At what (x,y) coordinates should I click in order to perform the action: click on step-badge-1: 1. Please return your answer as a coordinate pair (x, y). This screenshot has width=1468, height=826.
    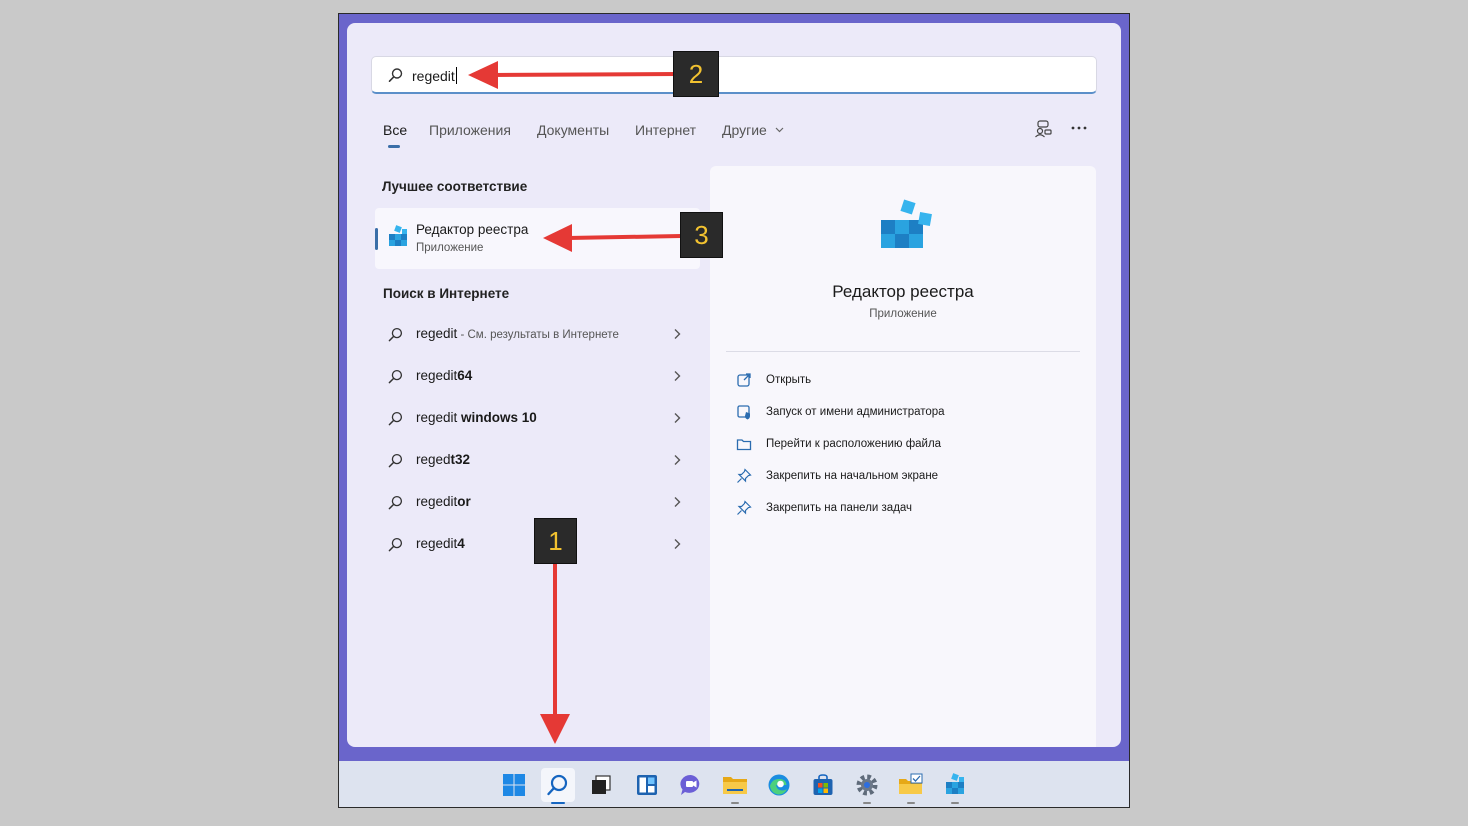
    Looking at the image, I should click on (555, 541).